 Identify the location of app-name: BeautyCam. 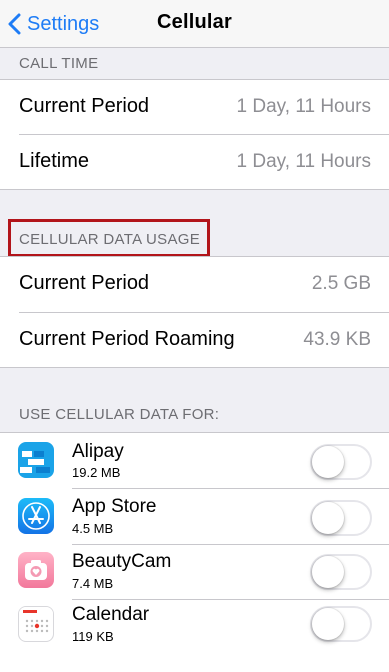
(122, 561).